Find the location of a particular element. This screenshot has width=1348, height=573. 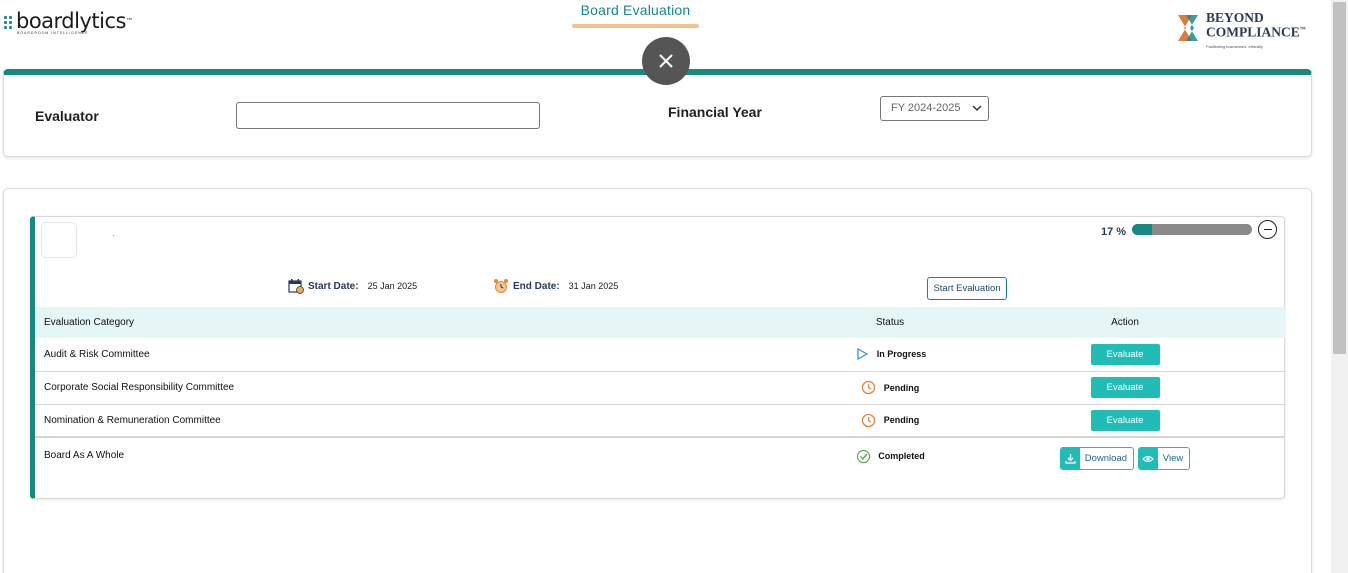

logo-wordmark: boardlytics™ is located at coordinates (74, 21).